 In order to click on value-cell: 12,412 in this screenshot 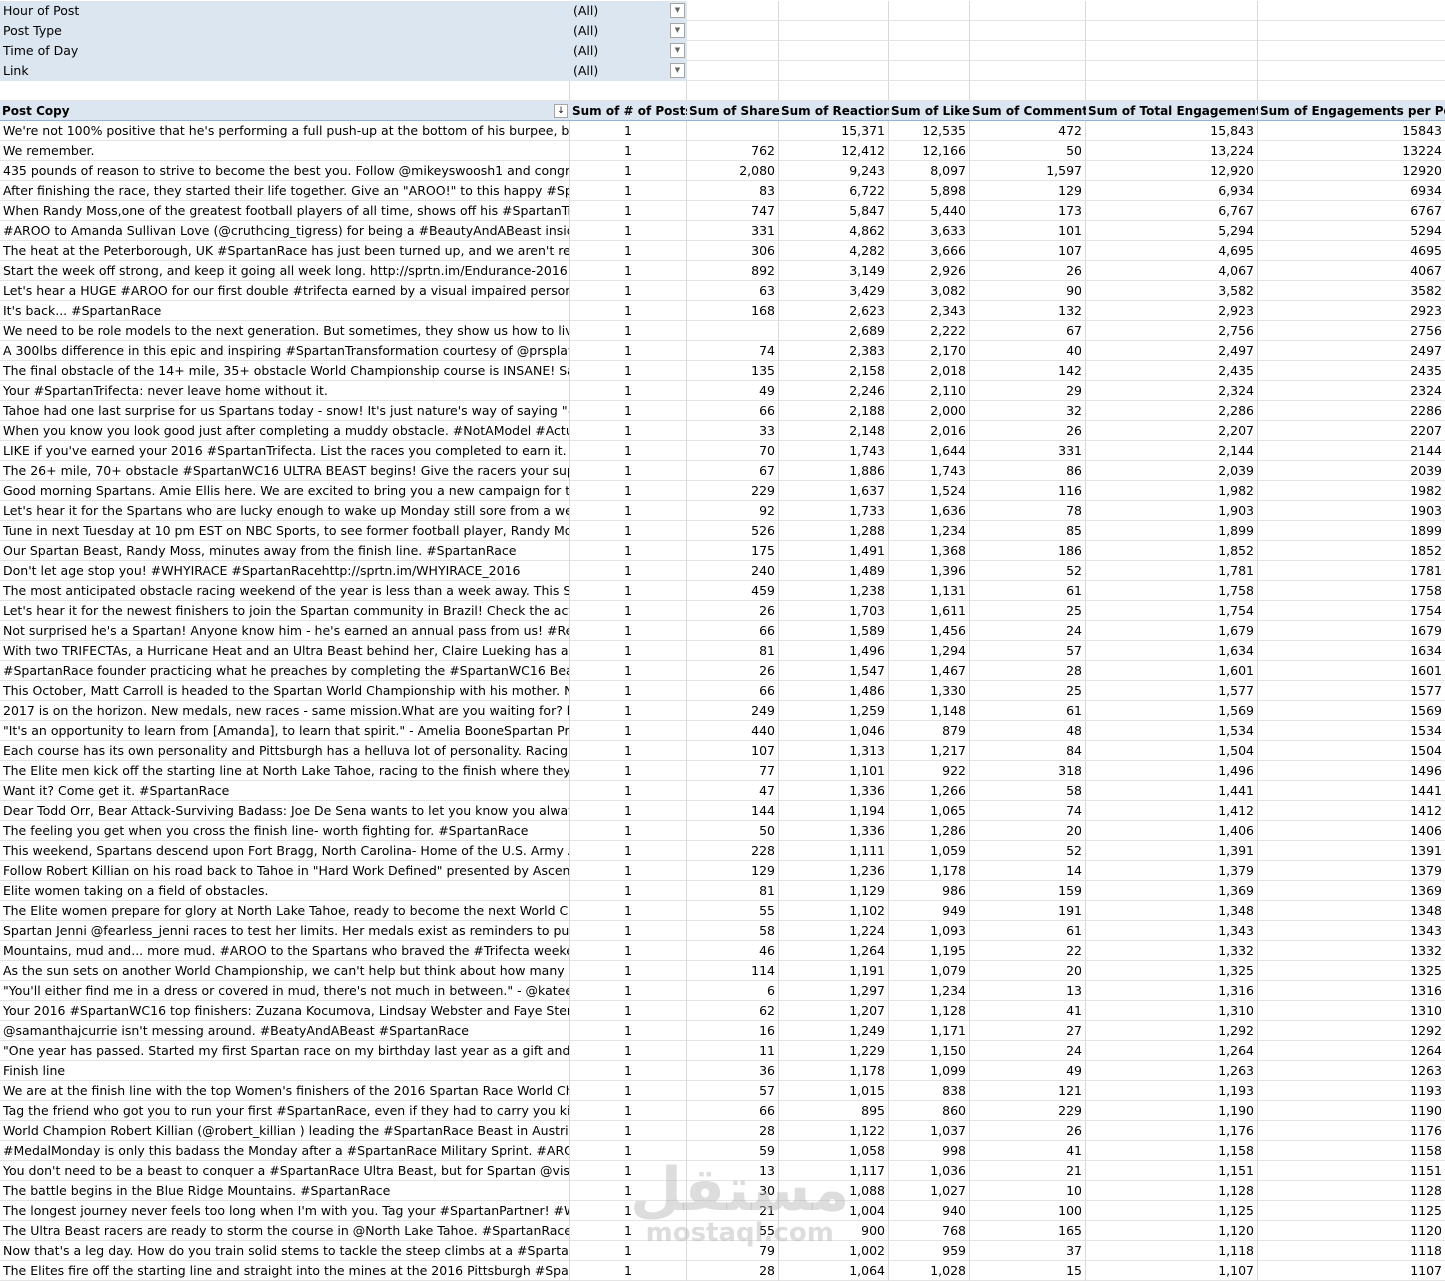, I will do `click(834, 151)`.